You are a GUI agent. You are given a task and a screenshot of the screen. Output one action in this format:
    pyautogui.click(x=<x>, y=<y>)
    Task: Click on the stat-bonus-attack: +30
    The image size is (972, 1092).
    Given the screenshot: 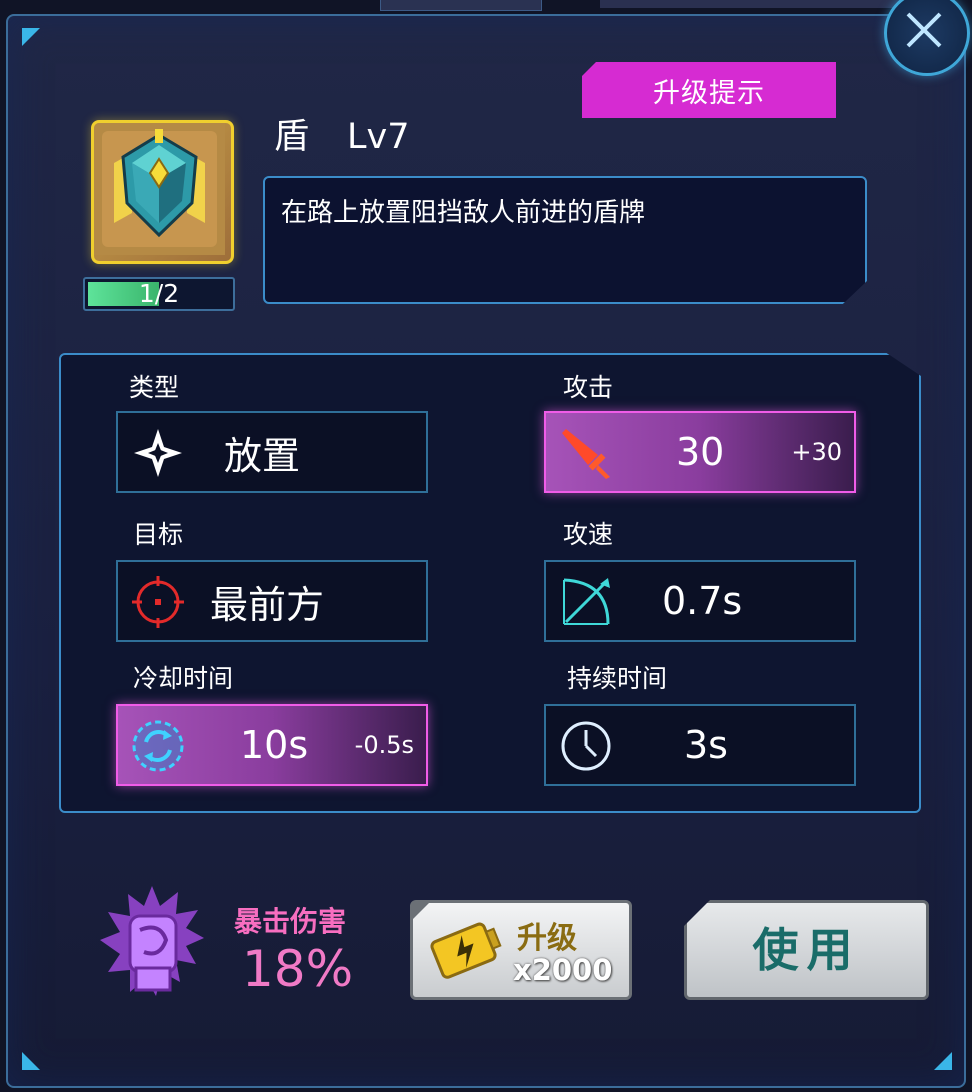 What is the action you would take?
    pyautogui.click(x=816, y=452)
    